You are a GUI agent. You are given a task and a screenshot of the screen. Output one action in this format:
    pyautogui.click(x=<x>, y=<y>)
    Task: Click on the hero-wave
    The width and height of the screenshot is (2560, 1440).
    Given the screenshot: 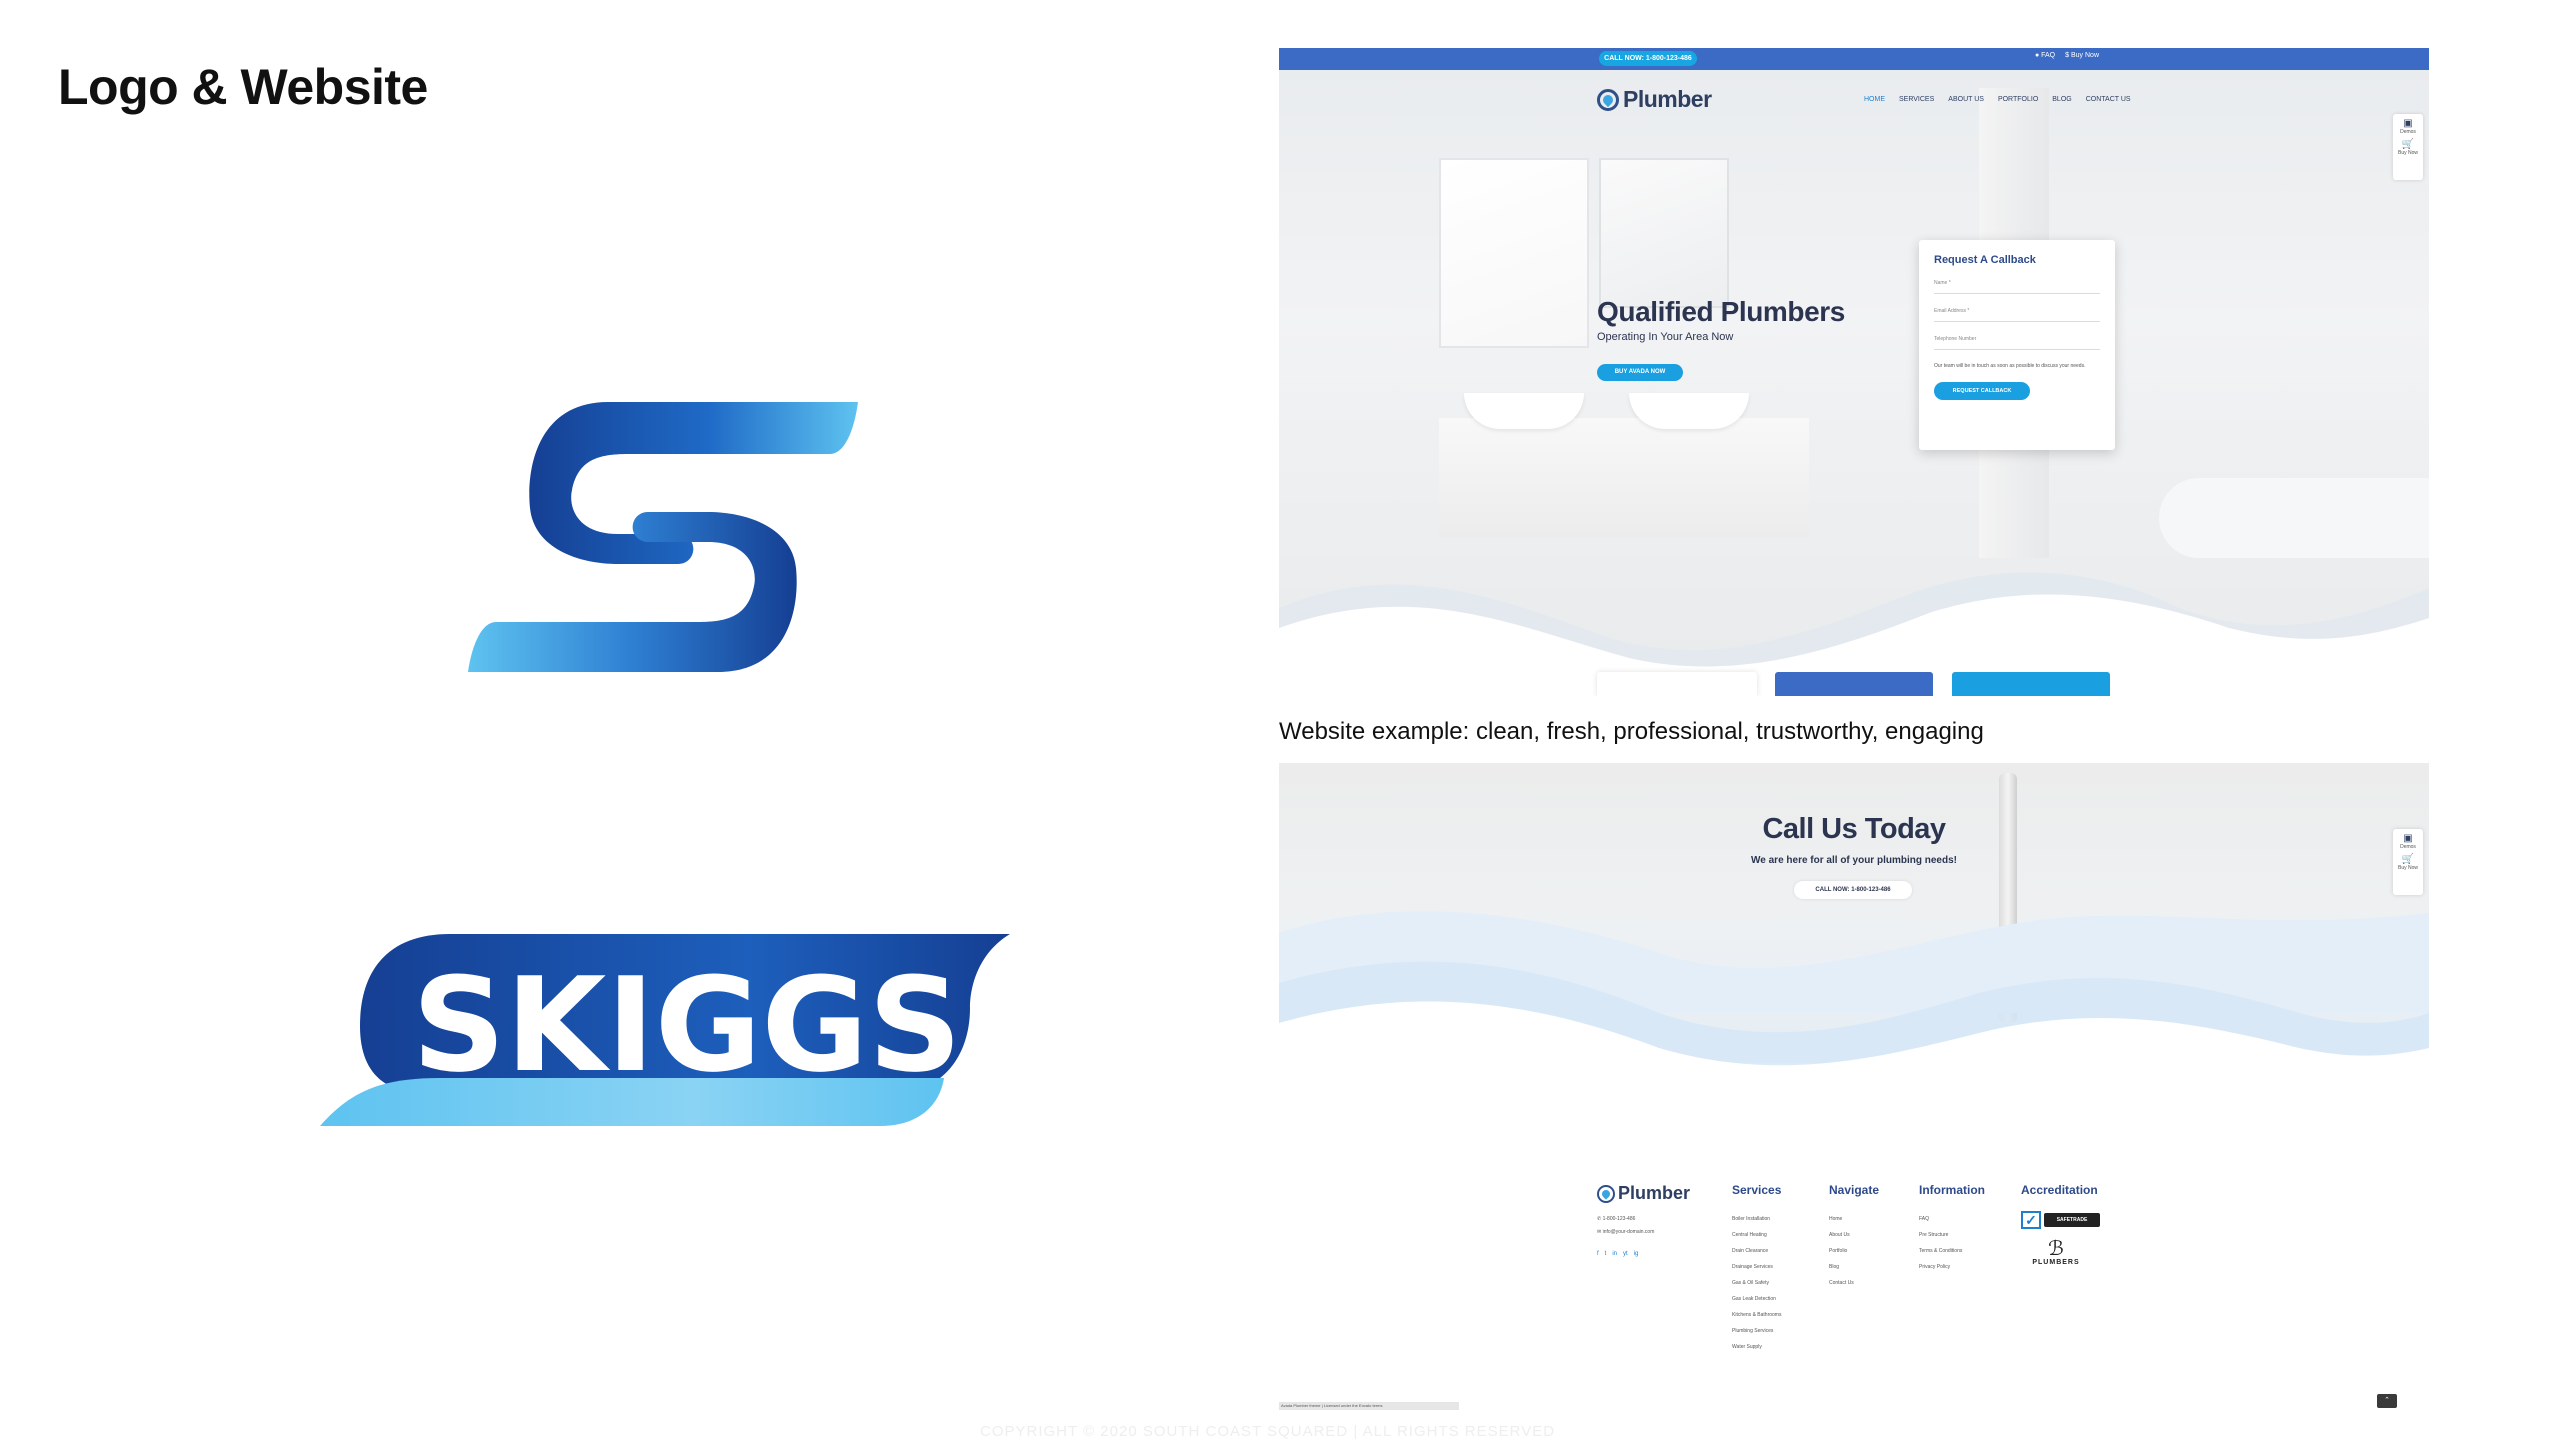 What is the action you would take?
    pyautogui.click(x=1854, y=634)
    